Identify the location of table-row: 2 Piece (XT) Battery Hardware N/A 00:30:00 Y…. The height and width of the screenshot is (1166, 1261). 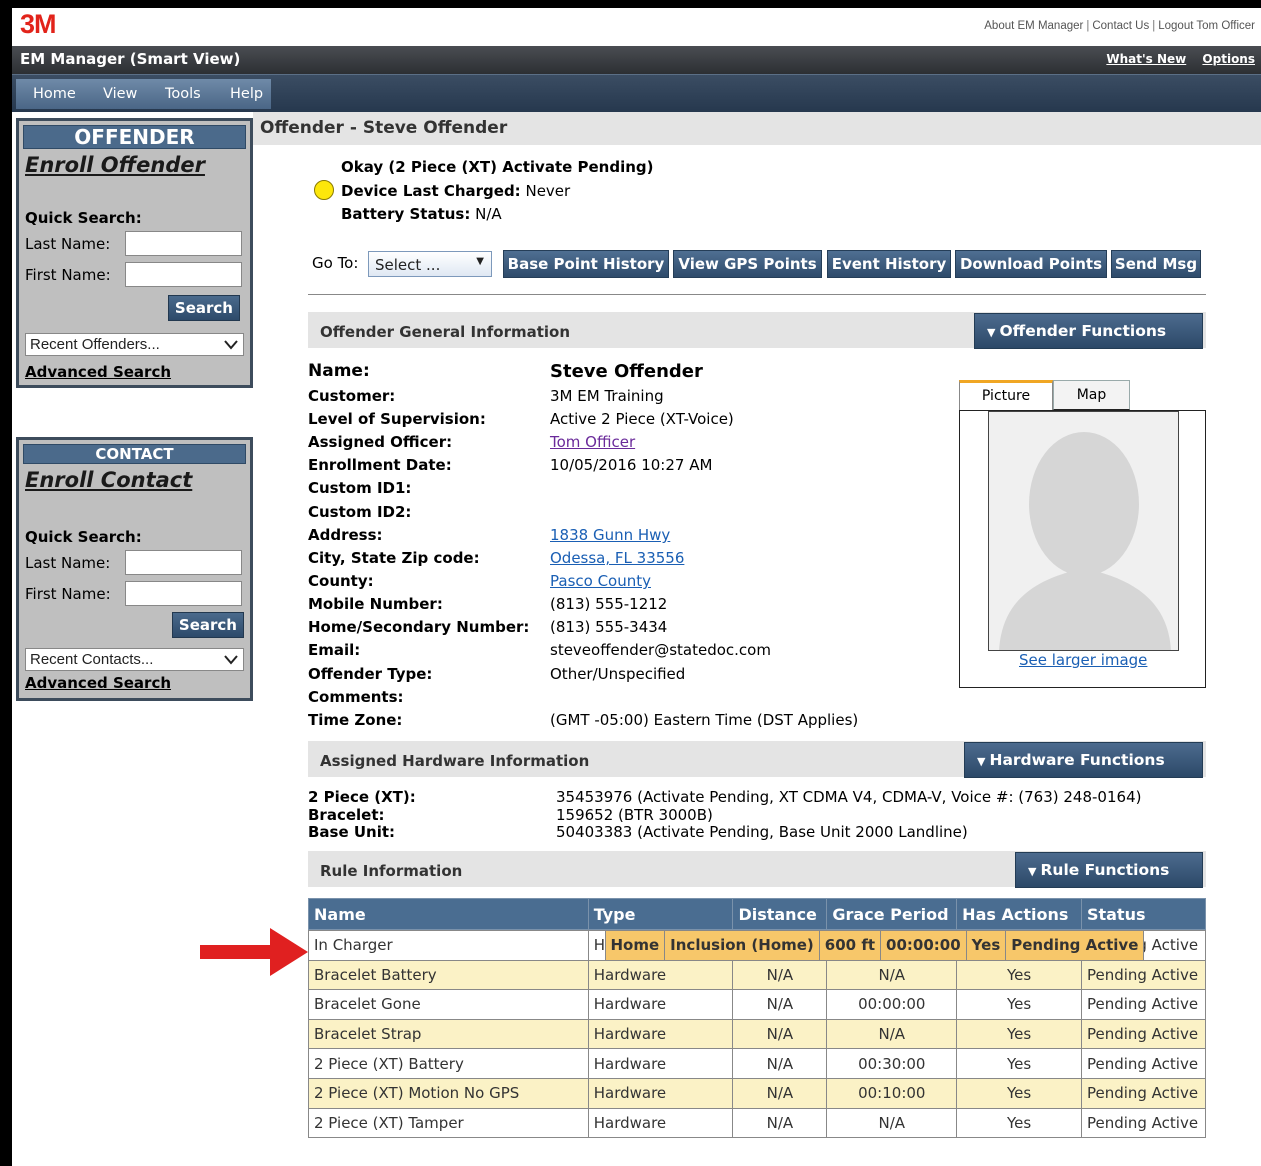
(757, 1063).